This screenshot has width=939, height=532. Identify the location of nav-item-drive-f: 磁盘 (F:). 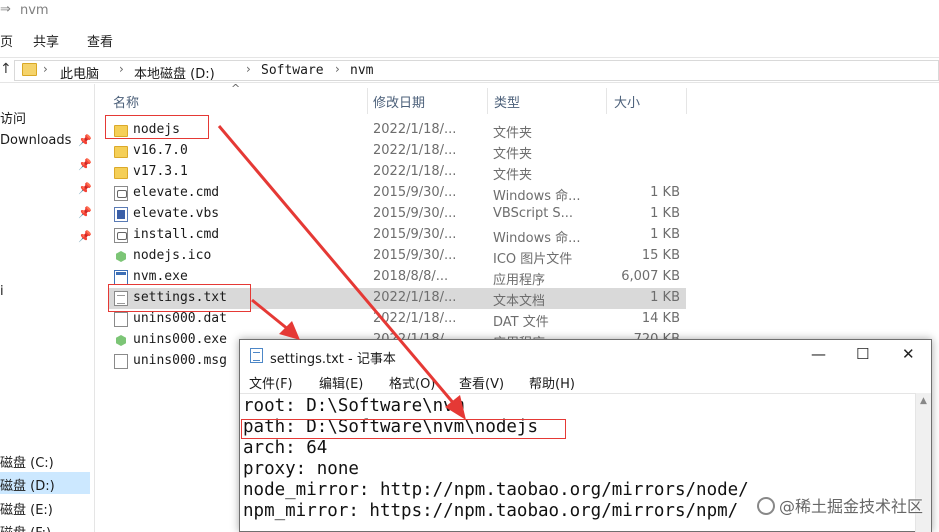
(25, 527).